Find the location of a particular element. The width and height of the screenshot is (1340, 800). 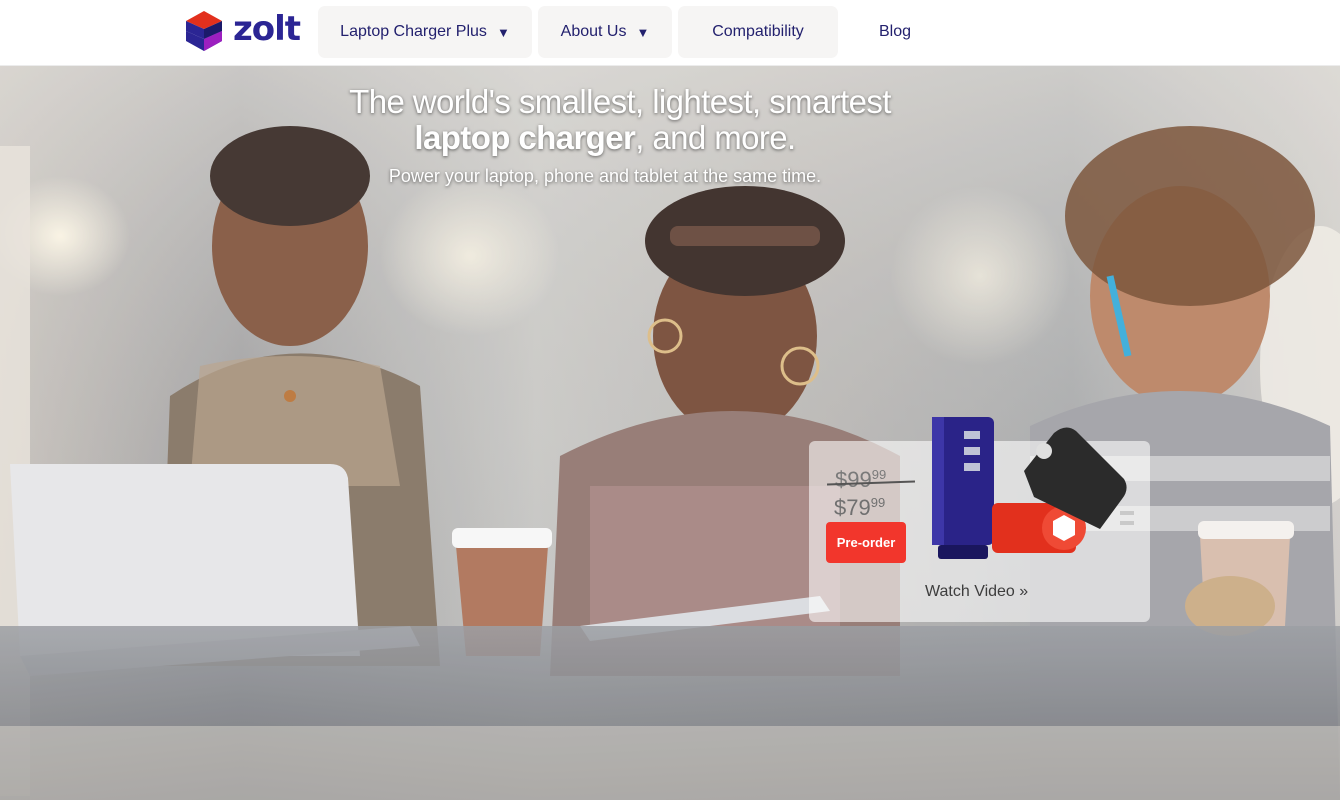

nav-label: Blog is located at coordinates (895, 31).